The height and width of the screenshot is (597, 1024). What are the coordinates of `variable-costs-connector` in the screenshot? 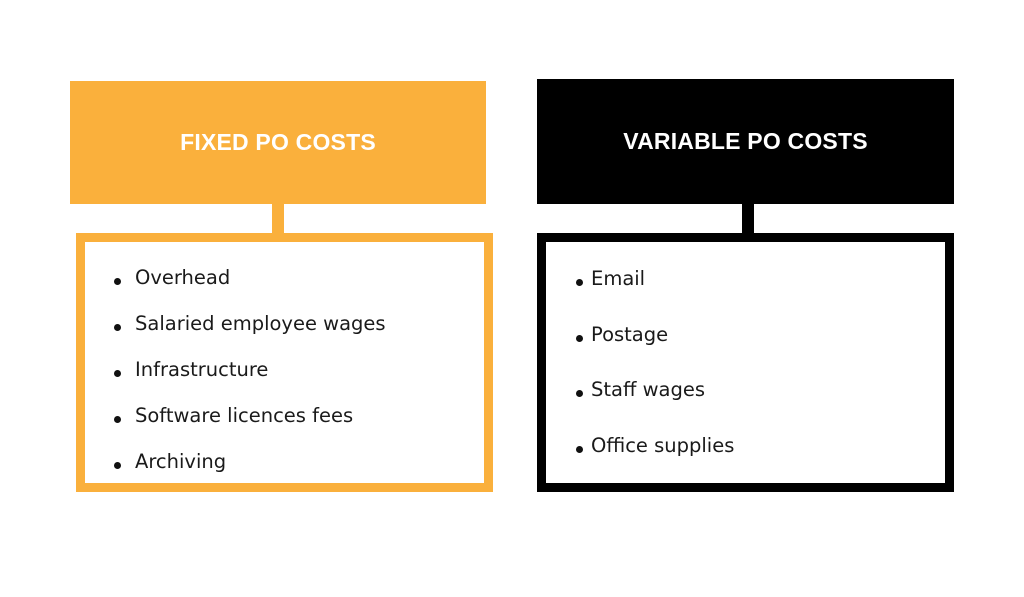 It's located at (748, 219).